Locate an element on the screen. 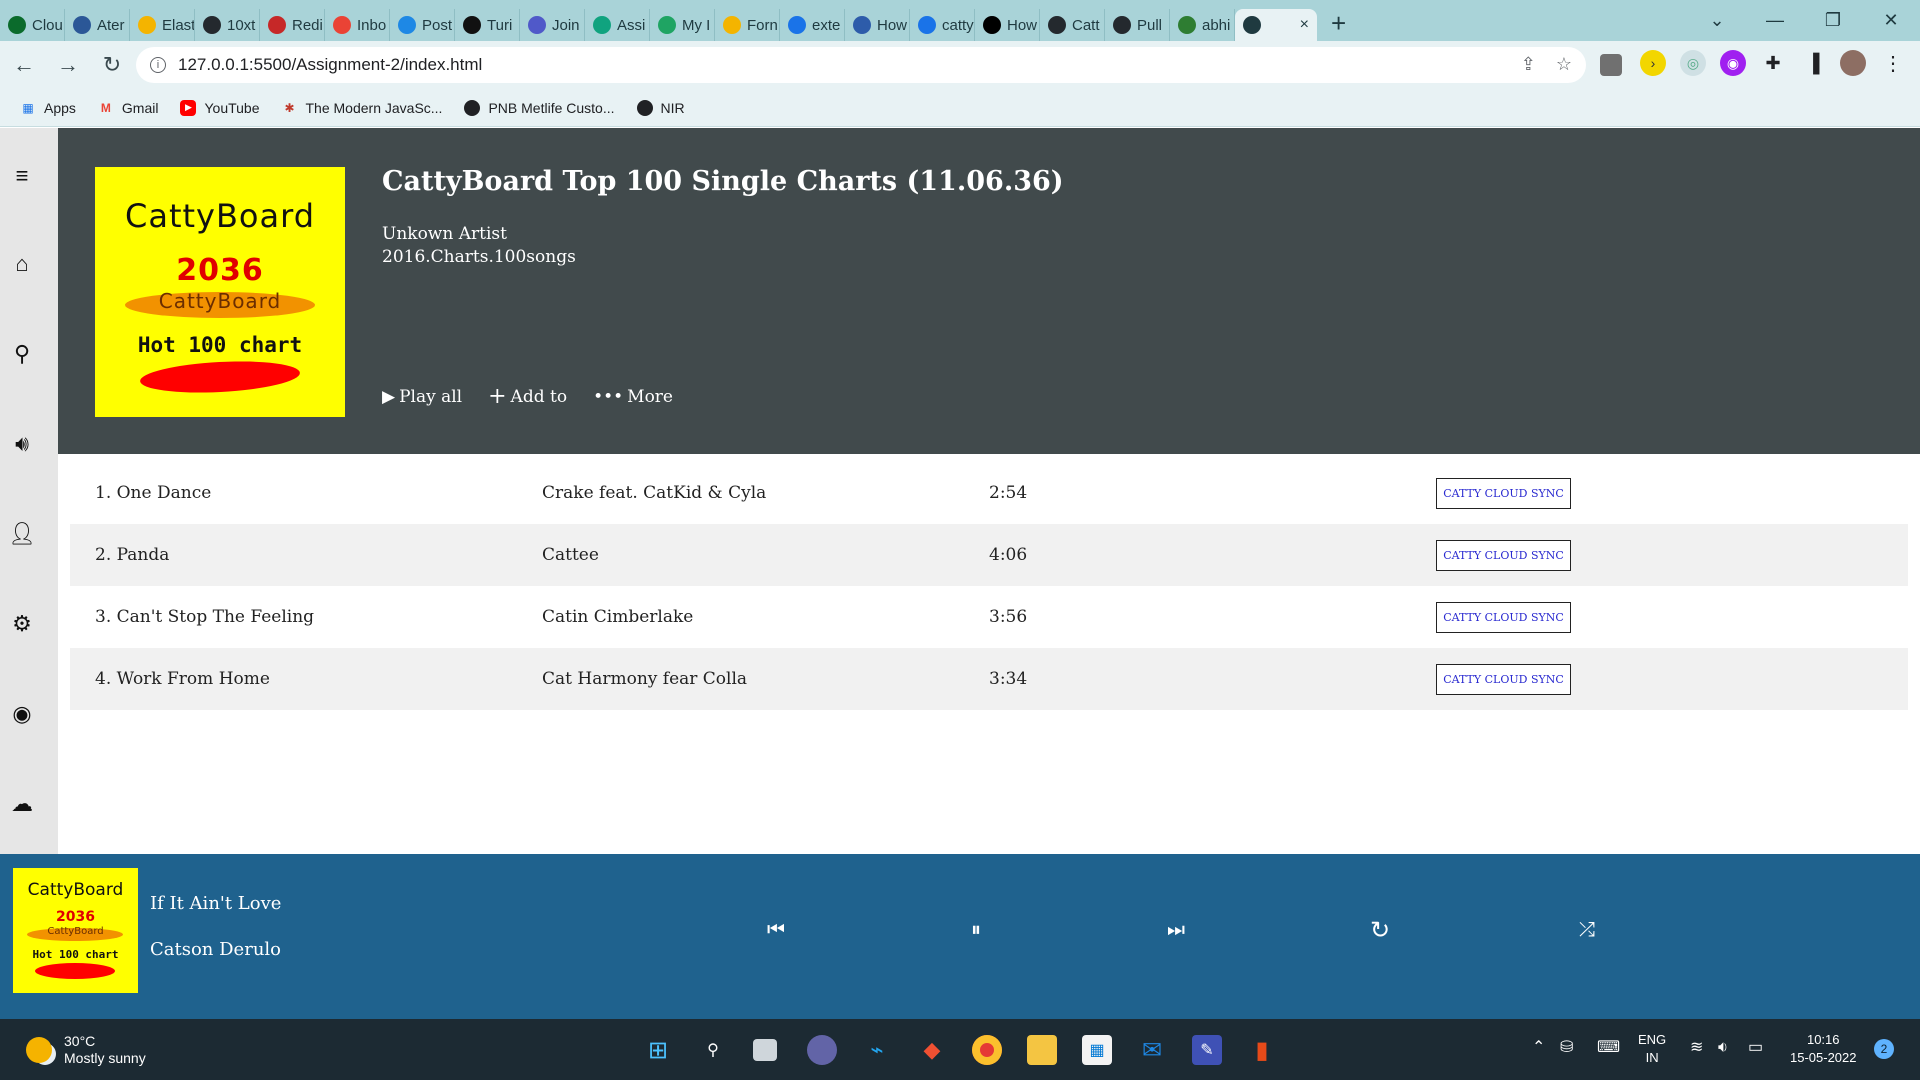 The image size is (1920, 1080). minimize-icon: — is located at coordinates (1775, 20).